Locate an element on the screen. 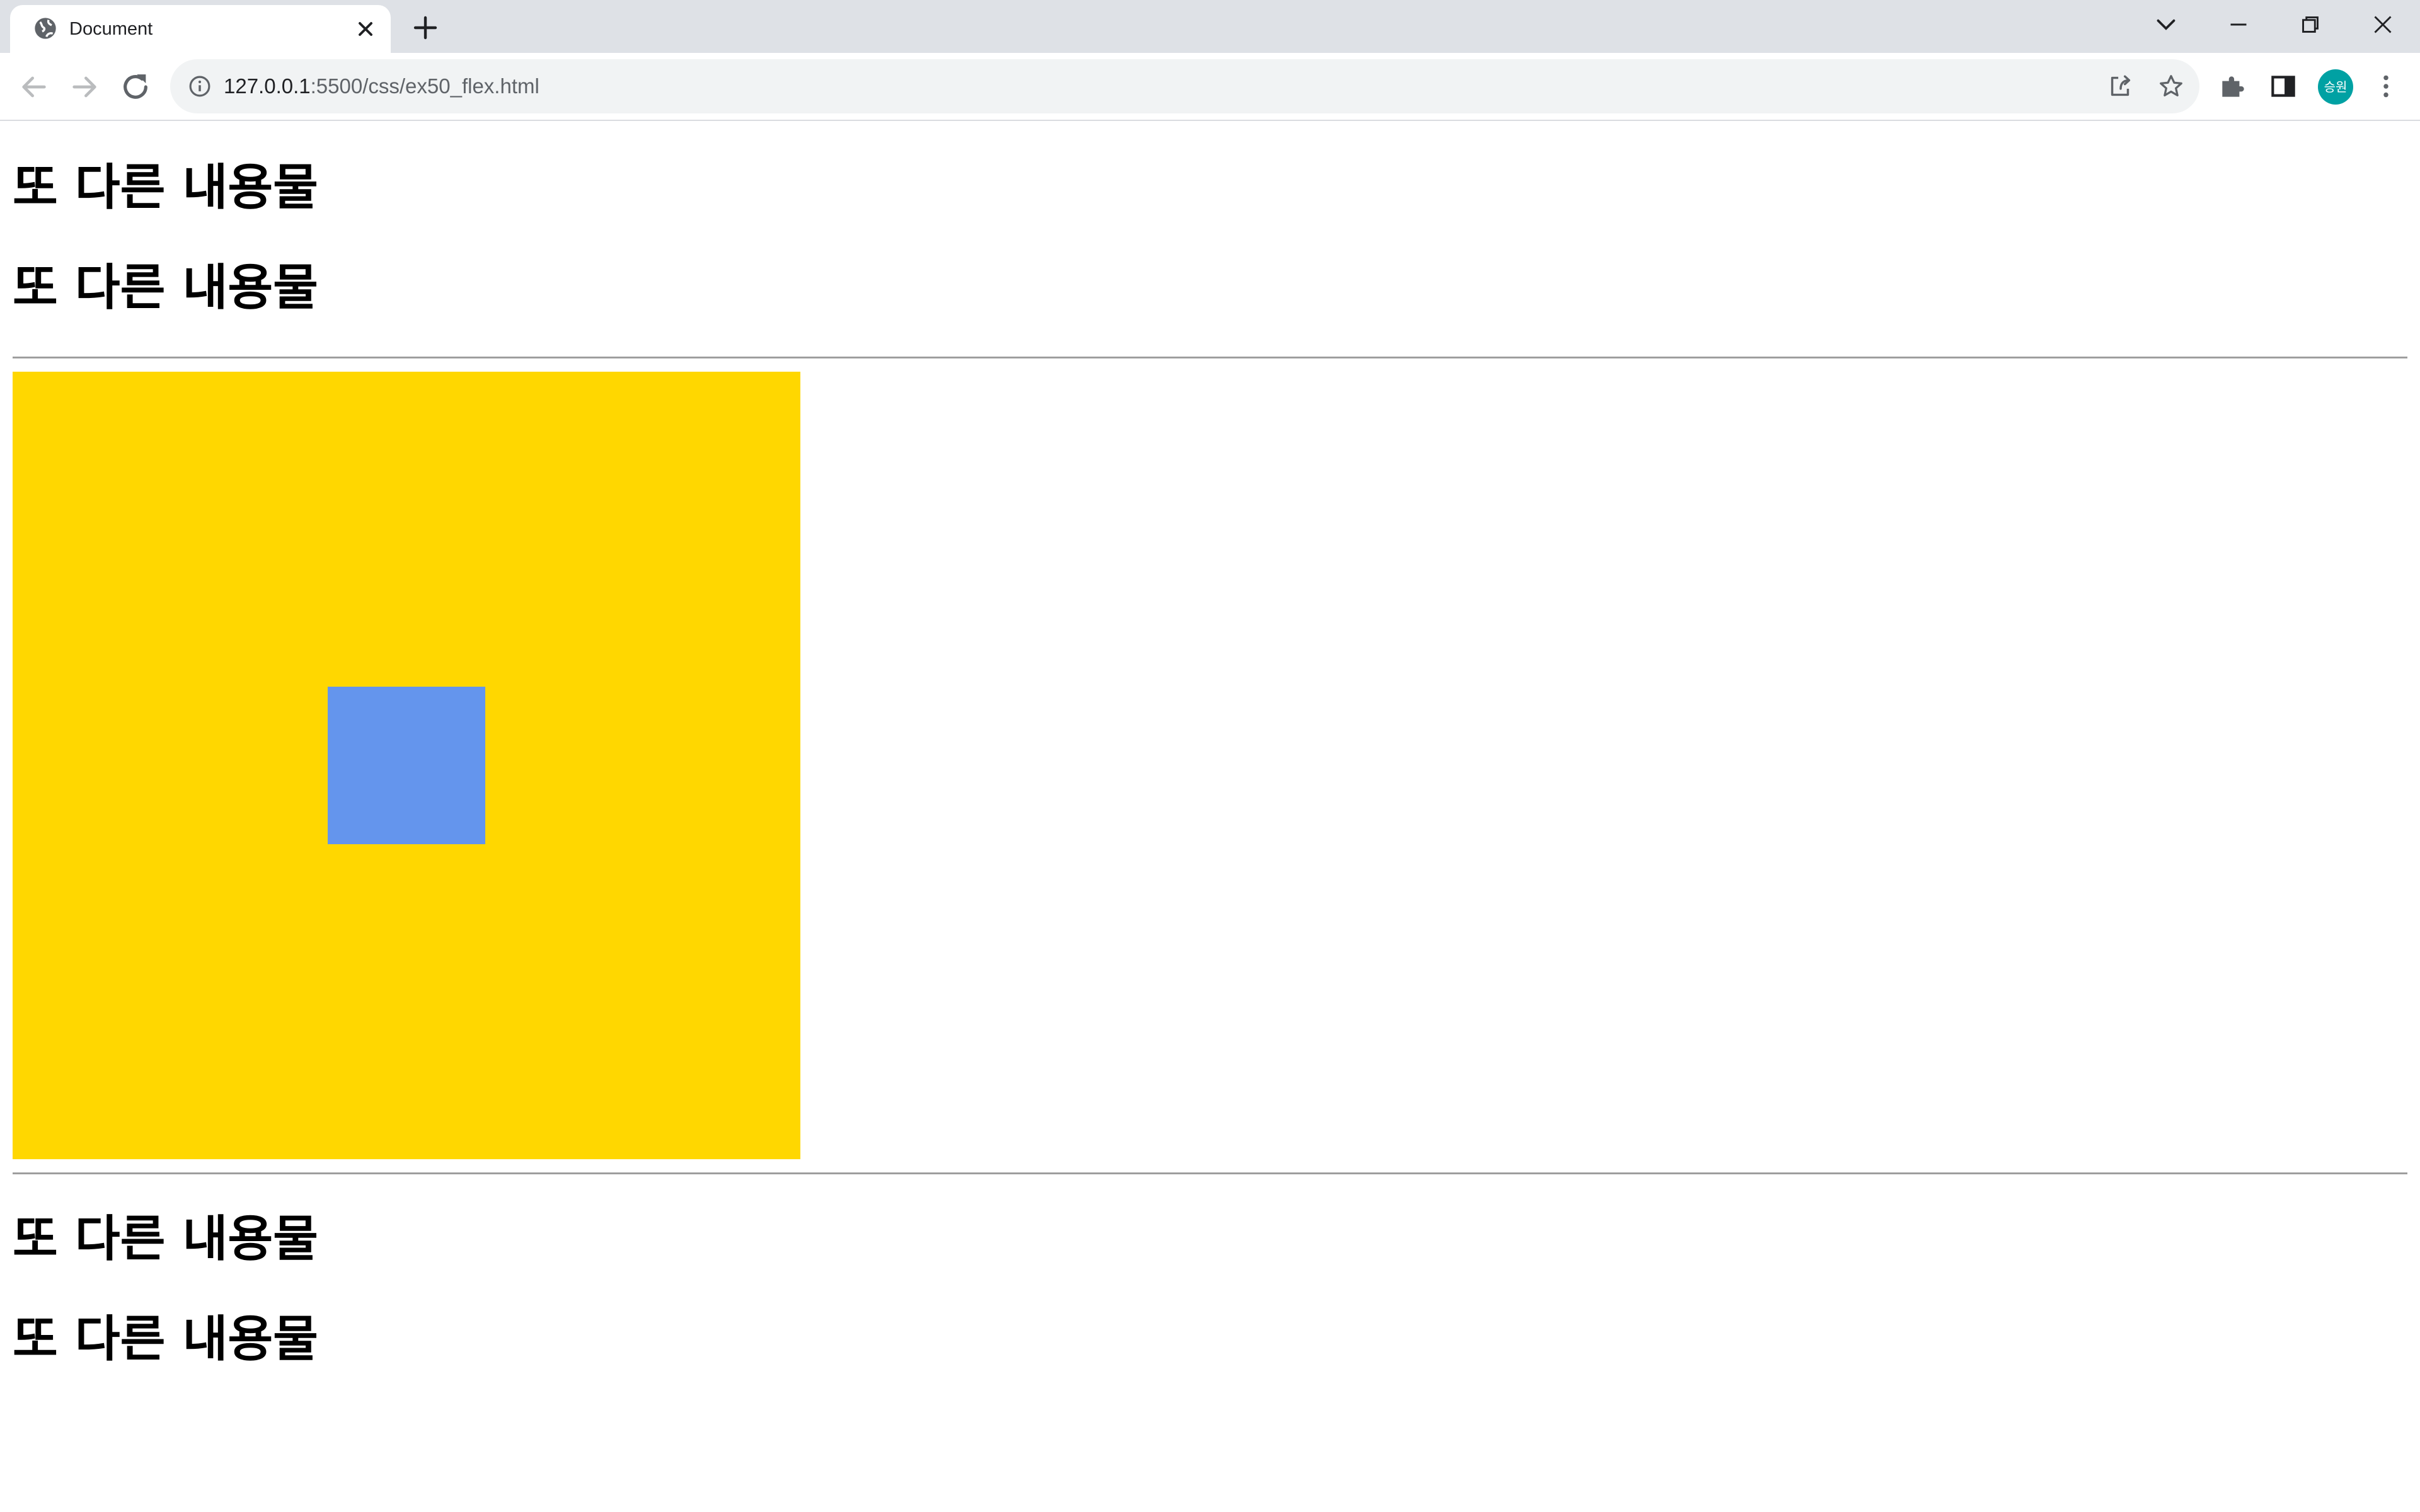 This screenshot has width=2420, height=1512. globe-icon is located at coordinates (46, 28).